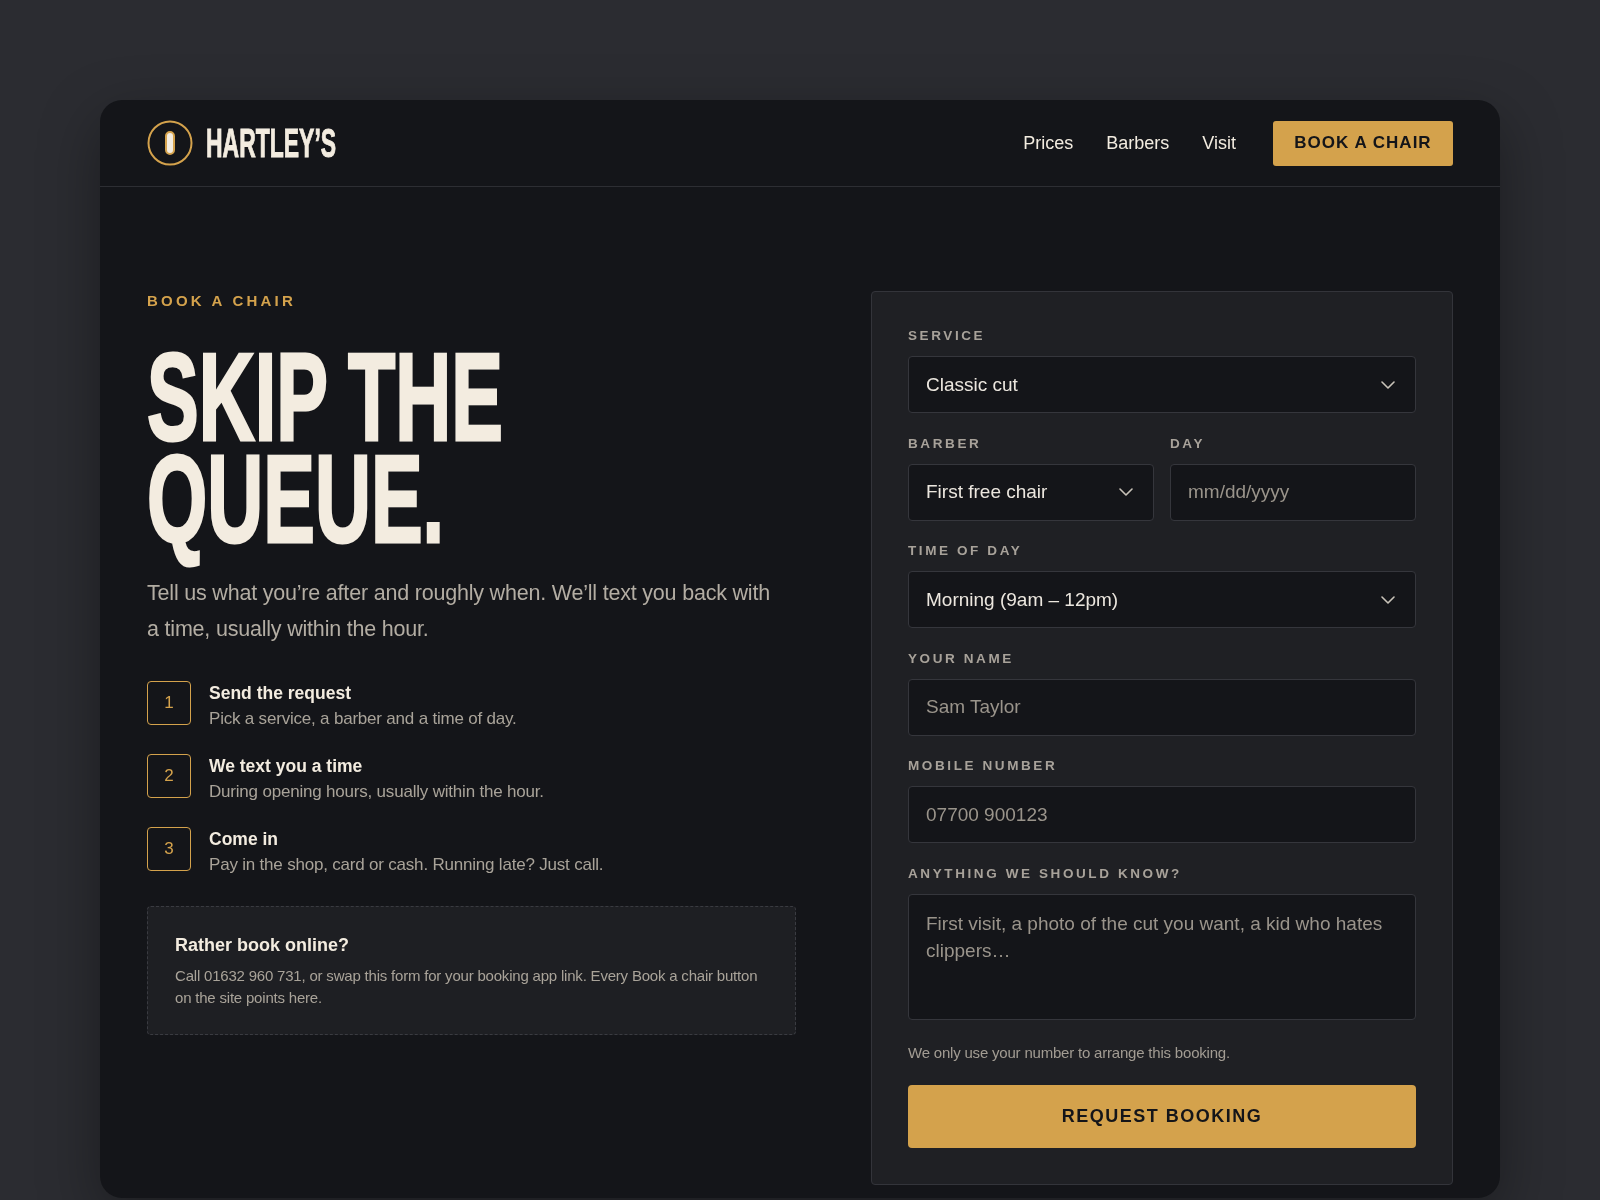 This screenshot has height=1200, width=1600. I want to click on step-number: 2, so click(169, 776).